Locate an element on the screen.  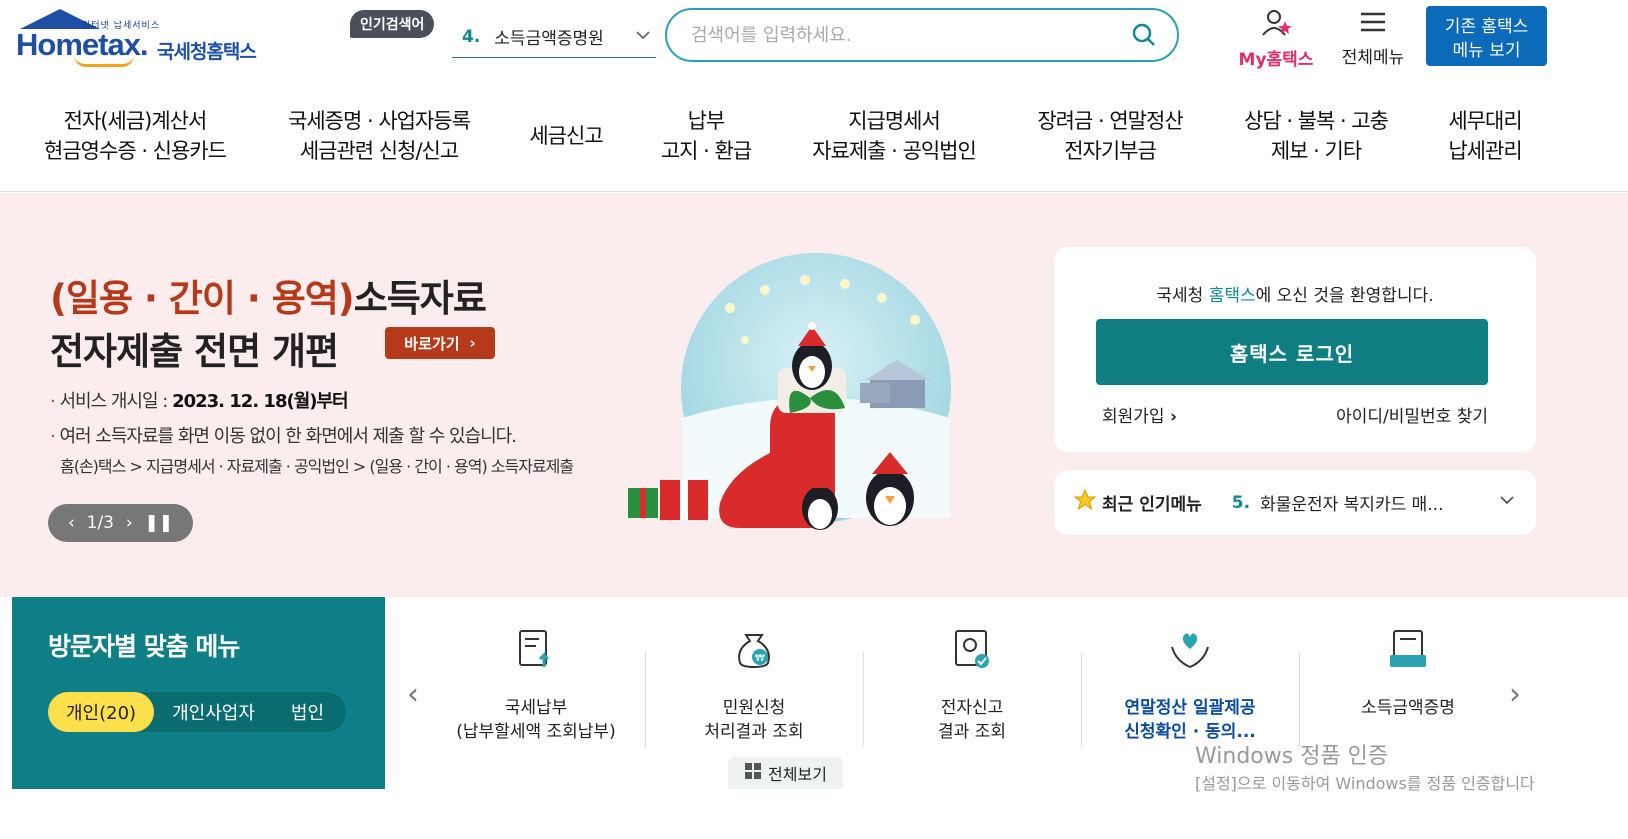
search-bar is located at coordinates (922, 35).